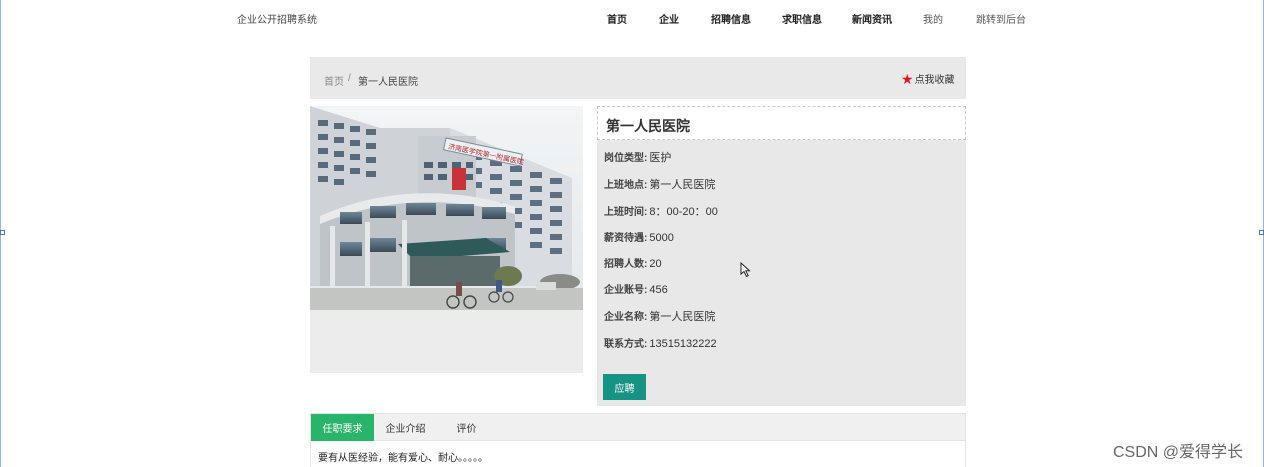 Image resolution: width=1264 pixels, height=467 pixels. I want to click on field-salary: 薪资待遇: 5000, so click(639, 236).